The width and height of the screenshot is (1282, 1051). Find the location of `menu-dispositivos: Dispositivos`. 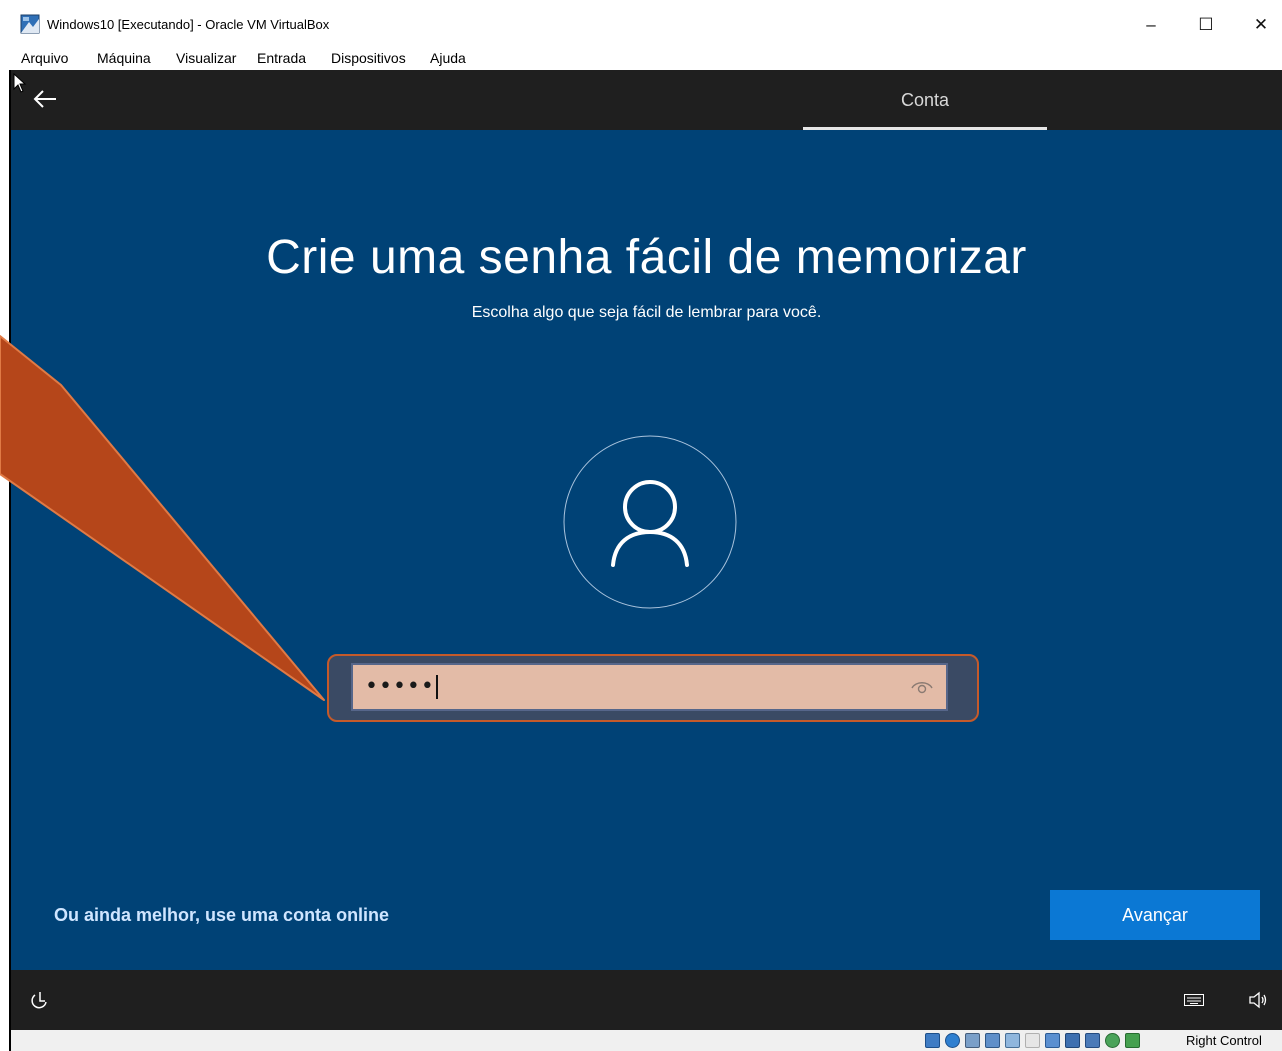

menu-dispositivos: Dispositivos is located at coordinates (368, 58).